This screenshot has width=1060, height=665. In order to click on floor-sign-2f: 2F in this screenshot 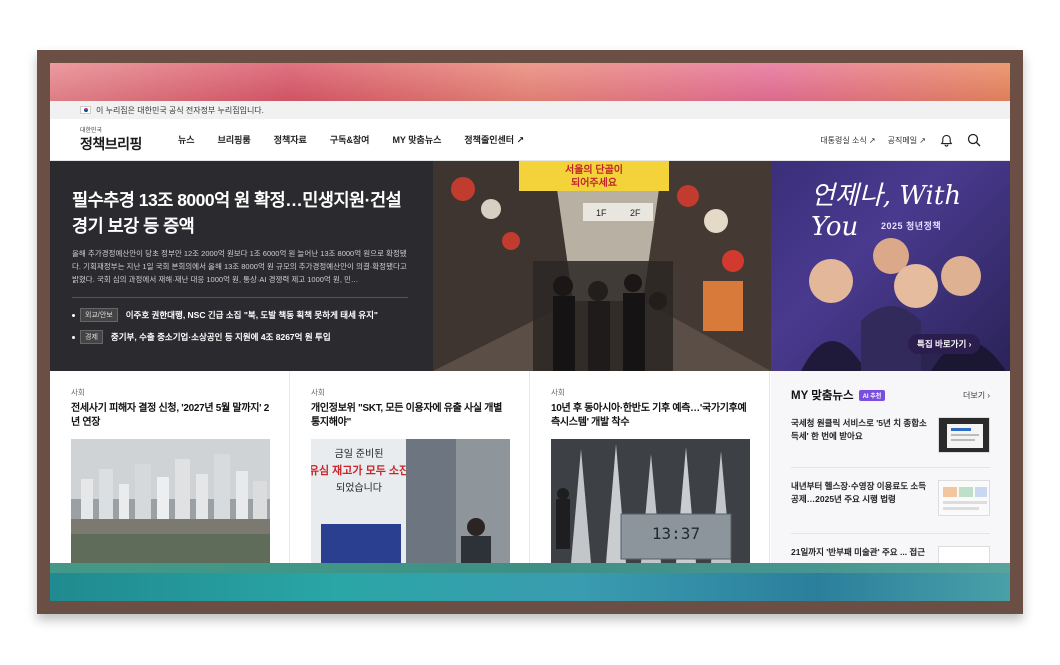, I will do `click(635, 213)`.